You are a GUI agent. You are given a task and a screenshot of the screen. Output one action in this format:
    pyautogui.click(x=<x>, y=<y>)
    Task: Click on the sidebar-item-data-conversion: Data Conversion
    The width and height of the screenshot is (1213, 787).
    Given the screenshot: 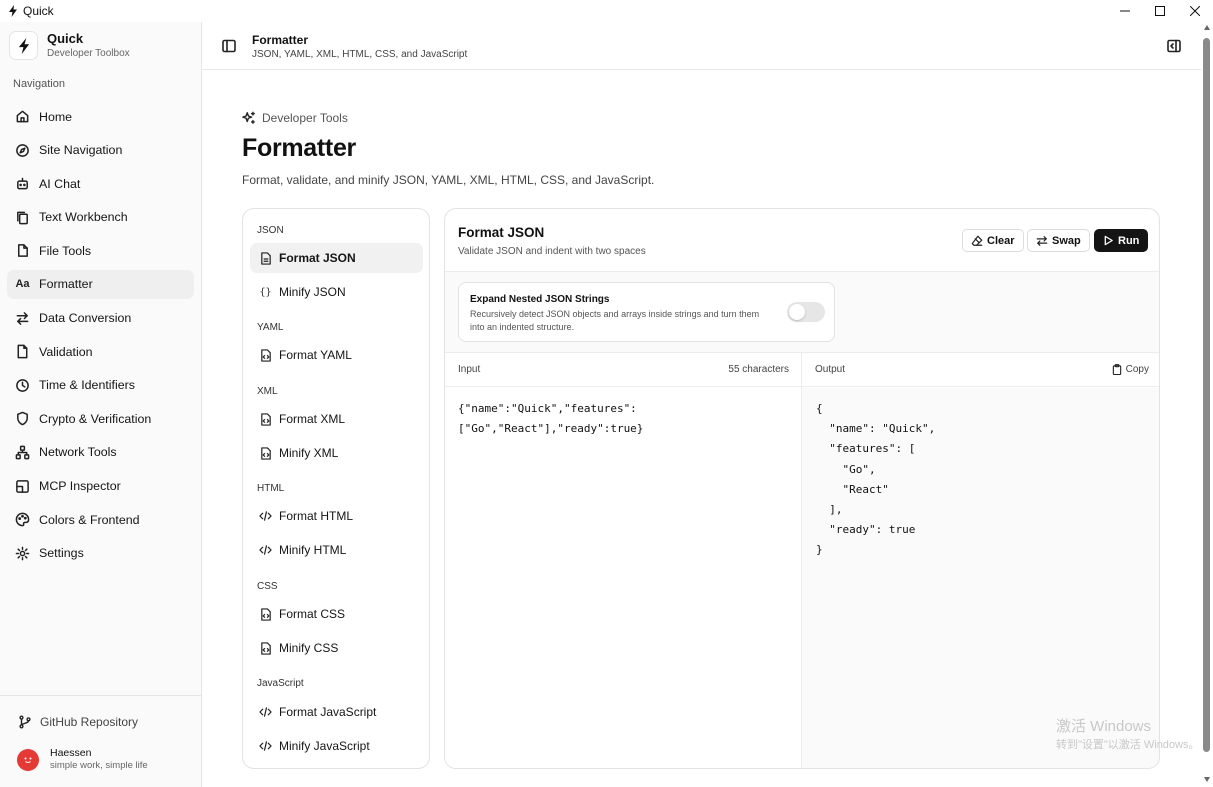 What is the action you would take?
    pyautogui.click(x=100, y=318)
    